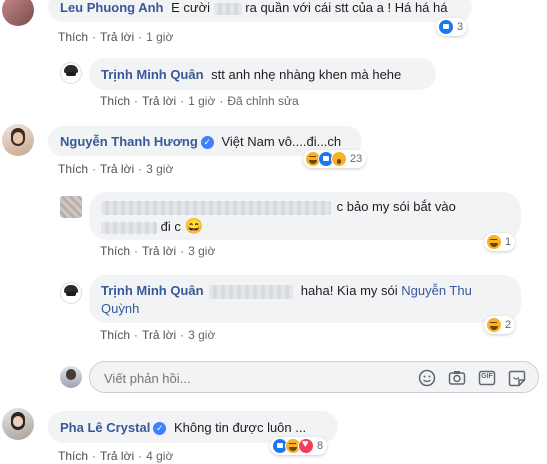 The width and height of the screenshot is (547, 464). What do you see at coordinates (71, 377) in the screenshot?
I see `current-user-avatar` at bounding box center [71, 377].